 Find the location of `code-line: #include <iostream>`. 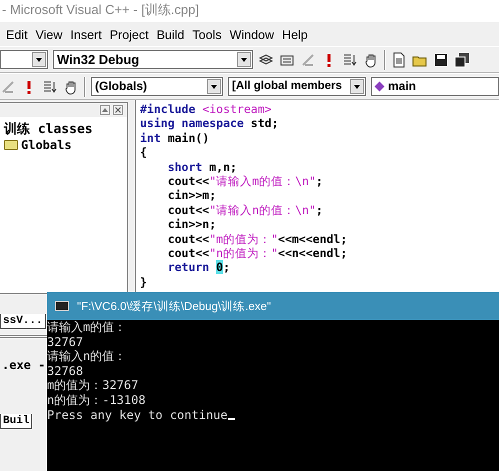

code-line: #include <iostream> is located at coordinates (206, 109).